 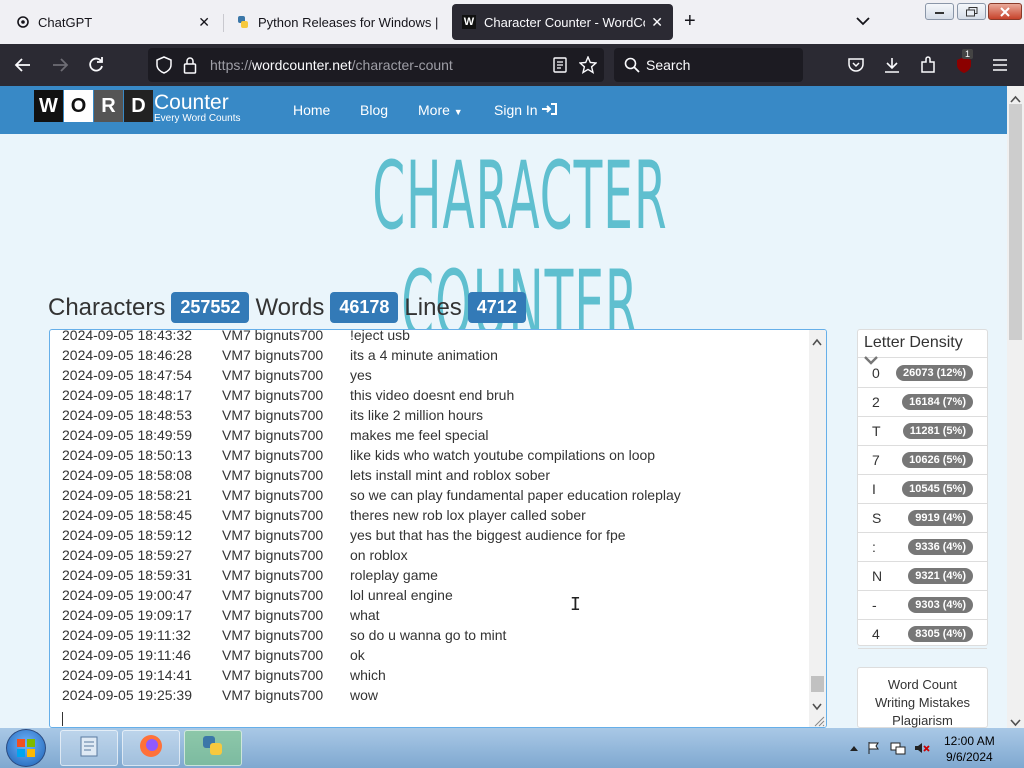 I want to click on editor-line: 2024-09-05 18:47:54 VM7 bignuts700 yes, so click(x=371, y=375).